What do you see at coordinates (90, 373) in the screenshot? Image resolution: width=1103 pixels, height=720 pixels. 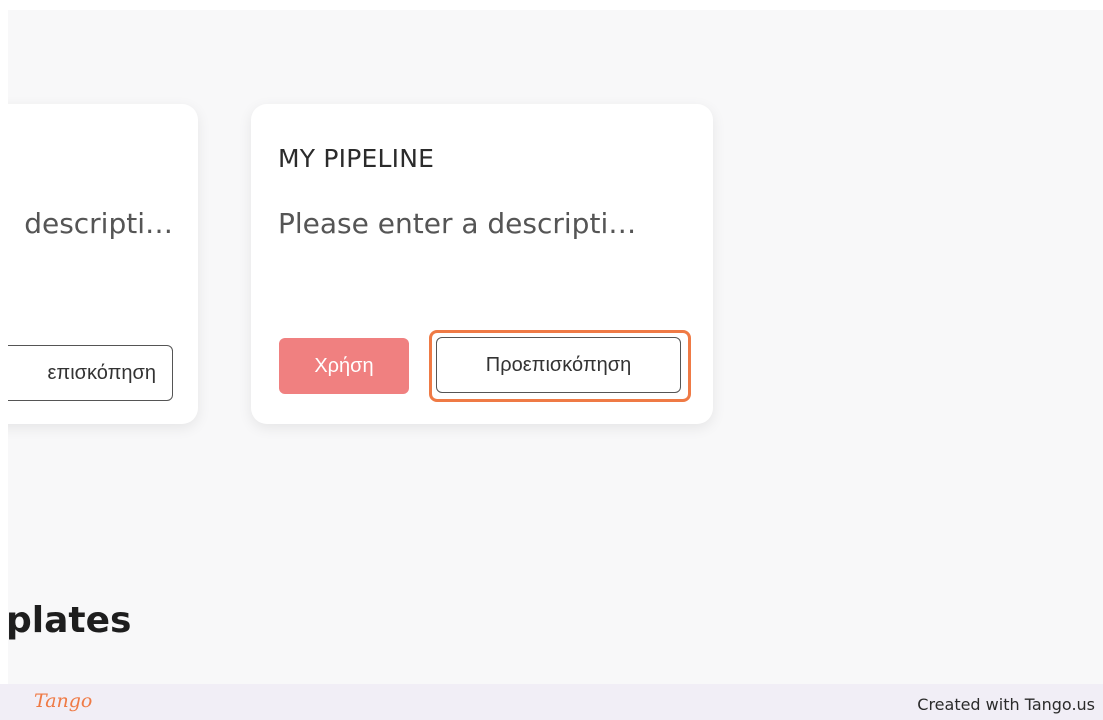 I see `preview-button: επισκόπηση` at bounding box center [90, 373].